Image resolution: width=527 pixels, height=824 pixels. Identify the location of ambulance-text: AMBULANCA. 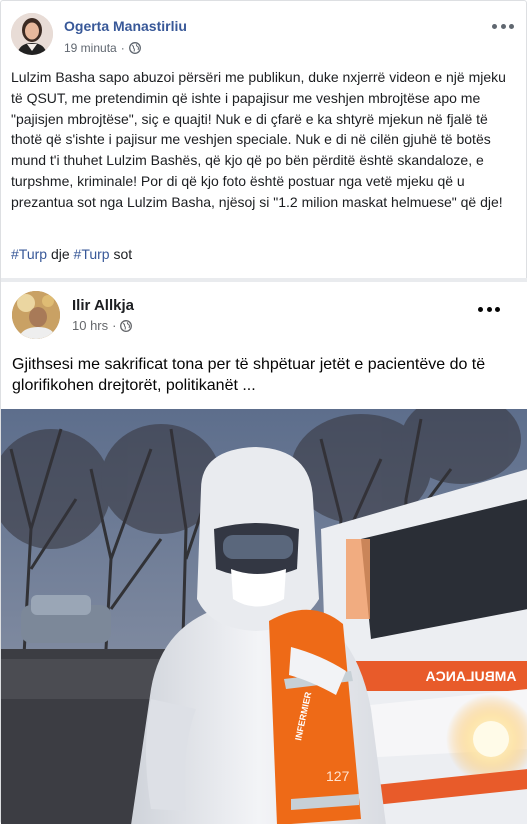
(471, 676).